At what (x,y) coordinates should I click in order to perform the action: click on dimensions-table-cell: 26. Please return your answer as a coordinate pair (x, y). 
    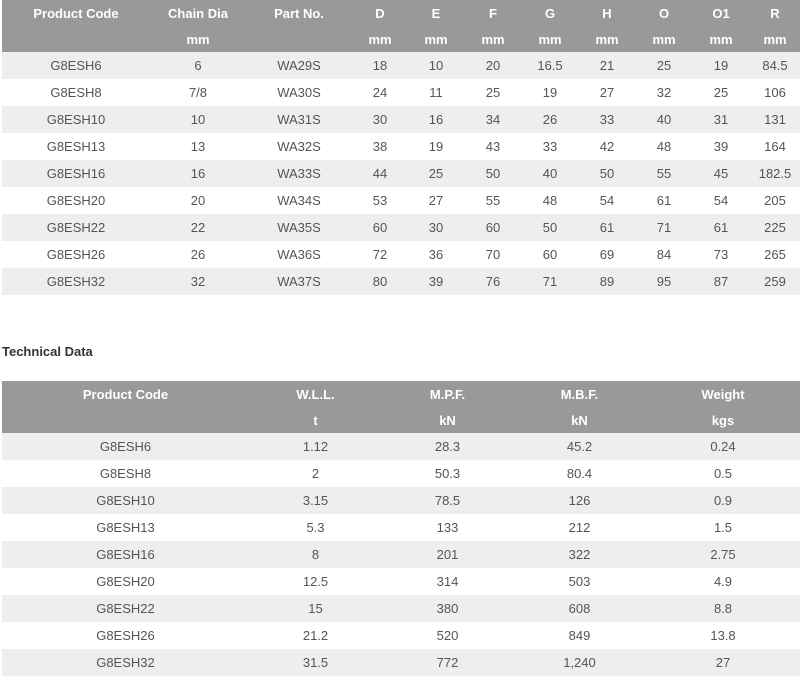
    Looking at the image, I should click on (550, 119).